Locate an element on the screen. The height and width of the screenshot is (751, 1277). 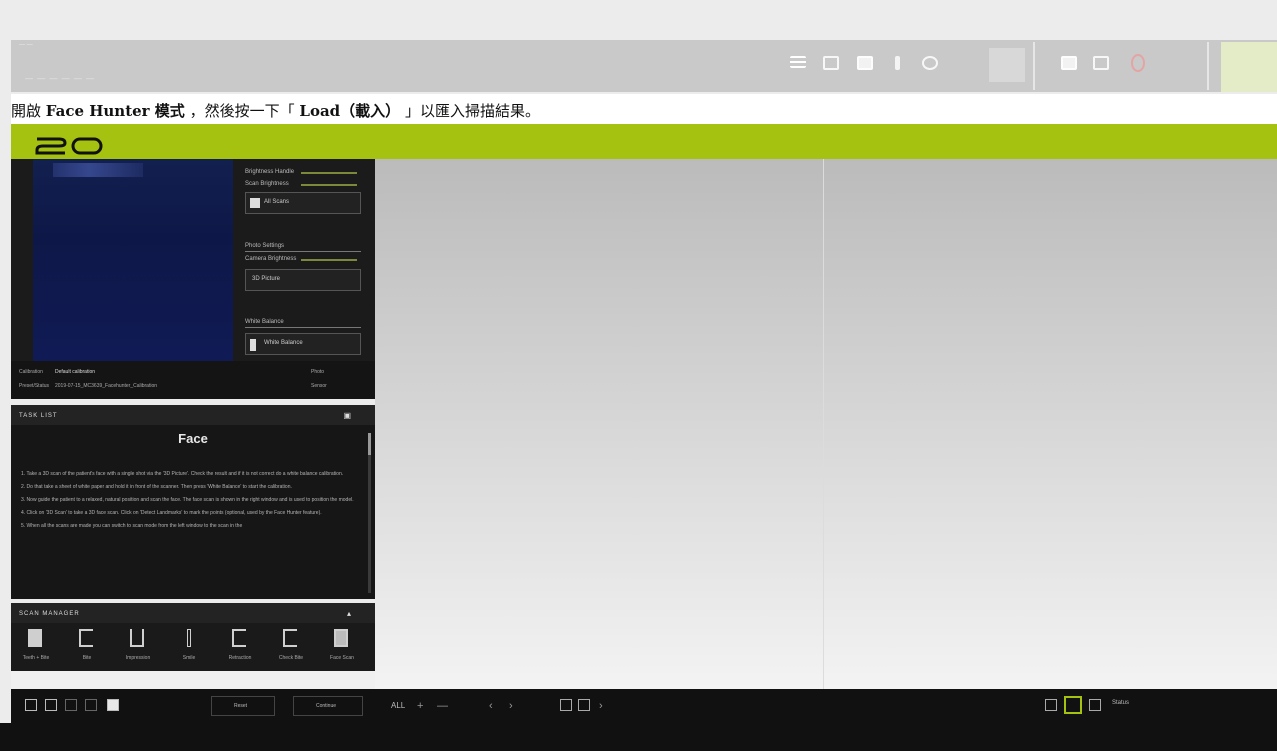
left-bottom-toolbar: Reset Continue is located at coordinates (193, 706).